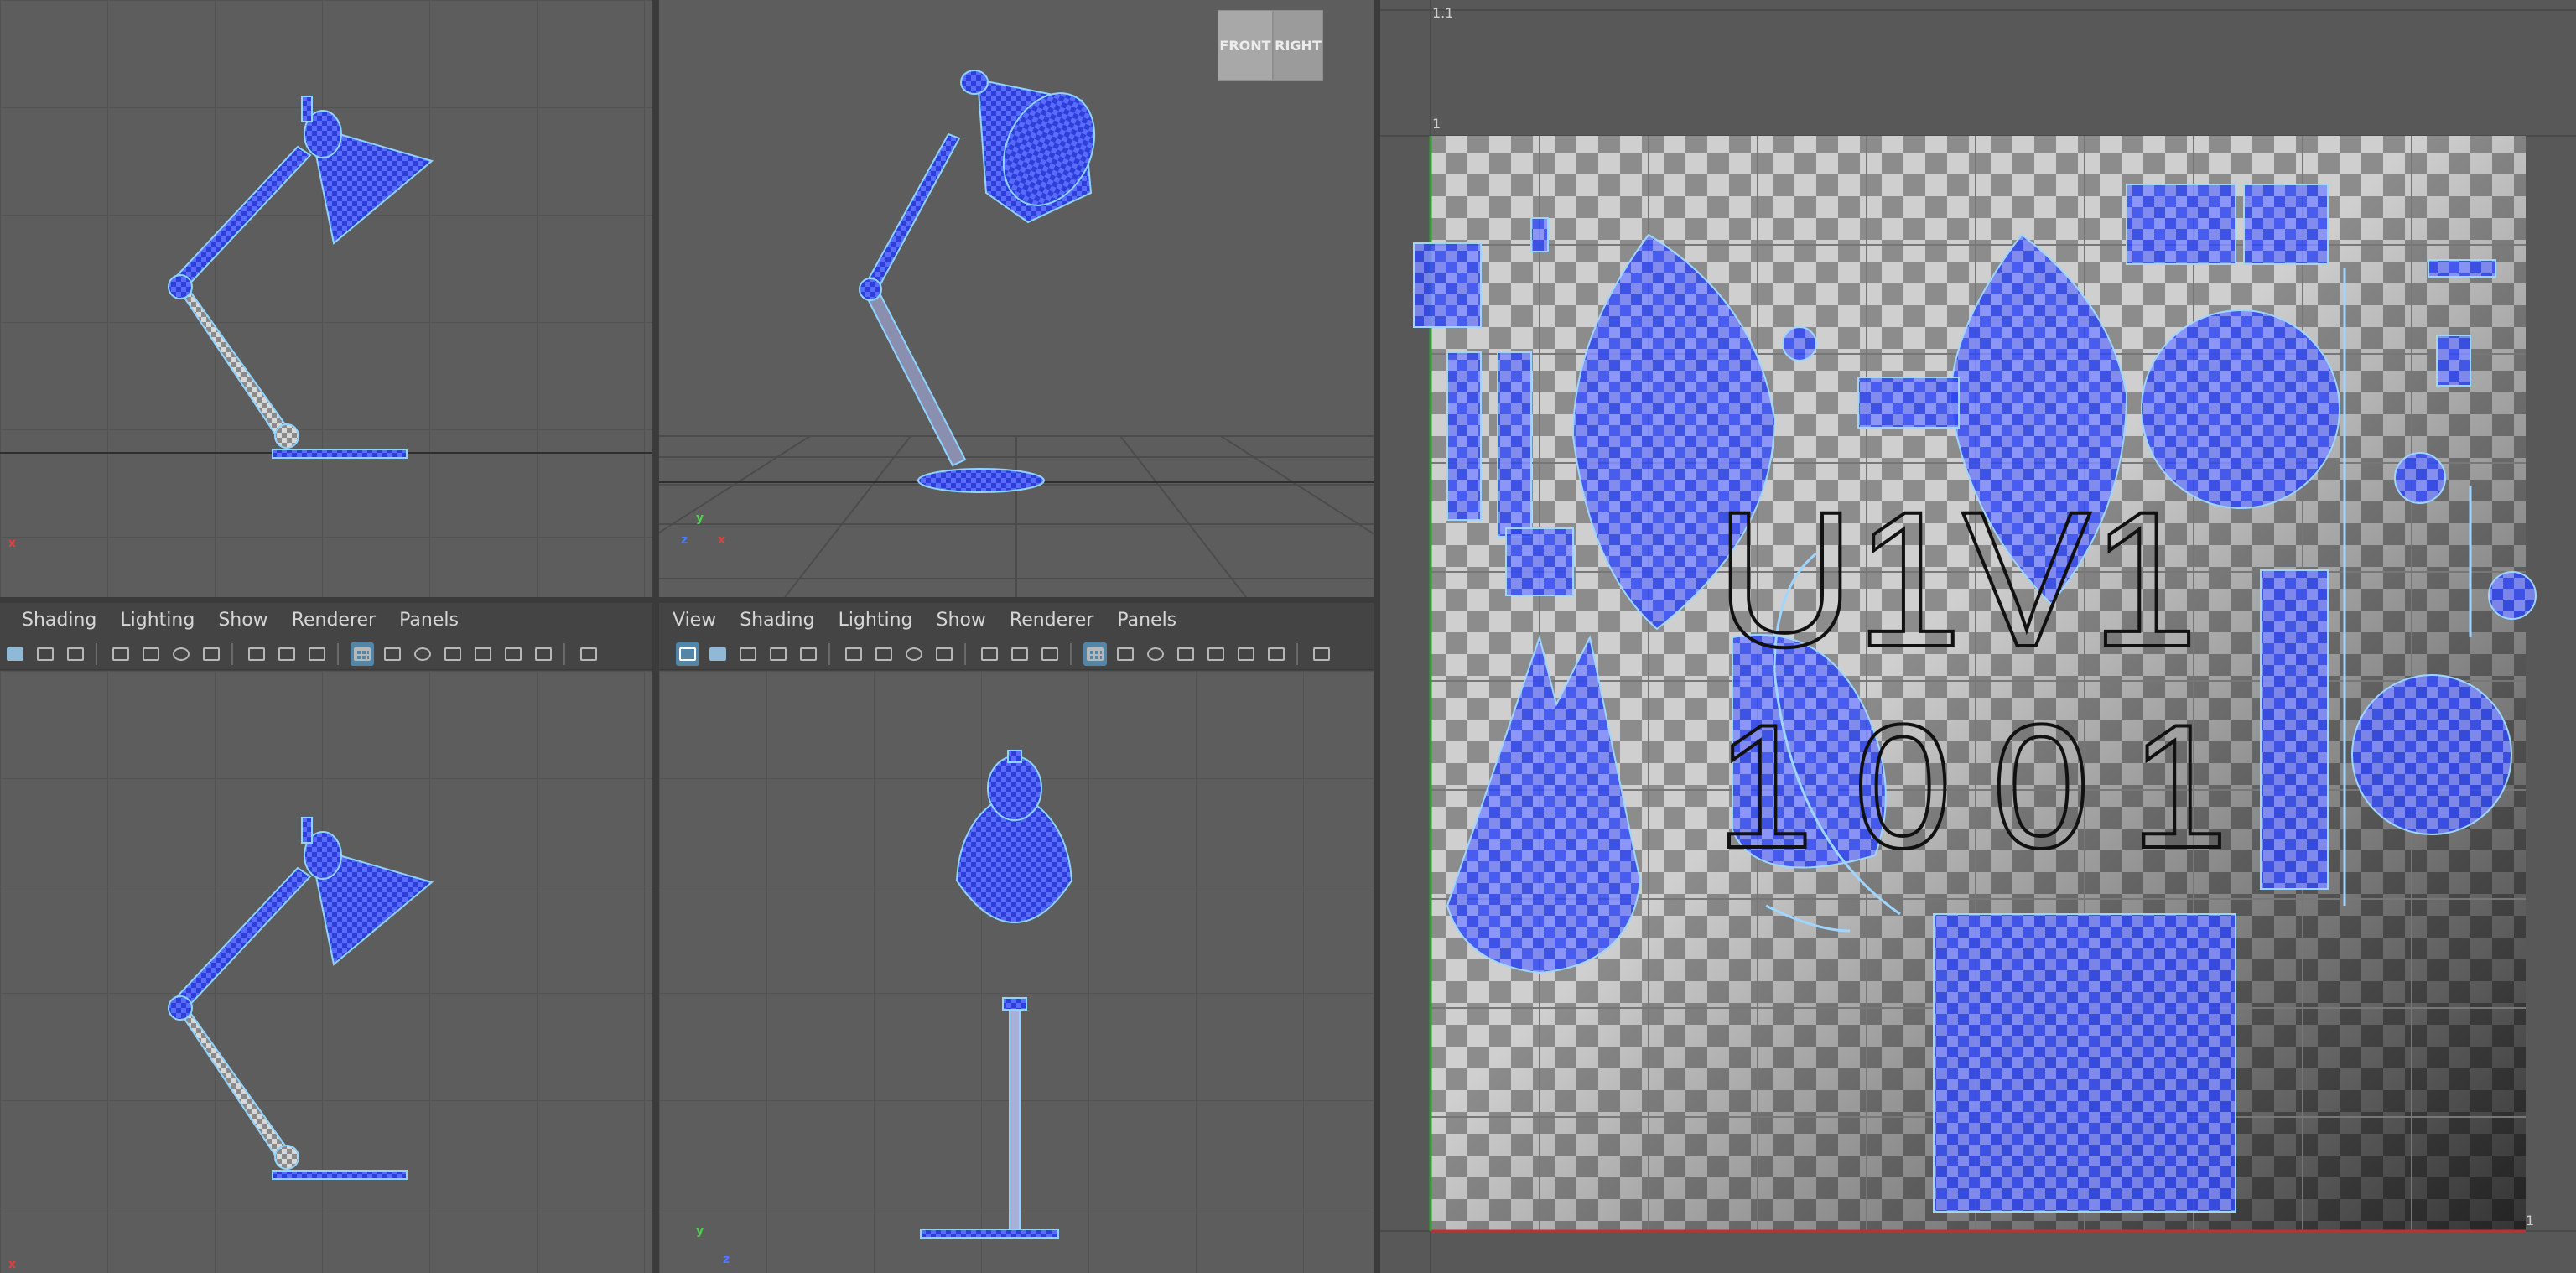 Image resolution: width=2576 pixels, height=1273 pixels. I want to click on divider-horizontal, so click(687, 600).